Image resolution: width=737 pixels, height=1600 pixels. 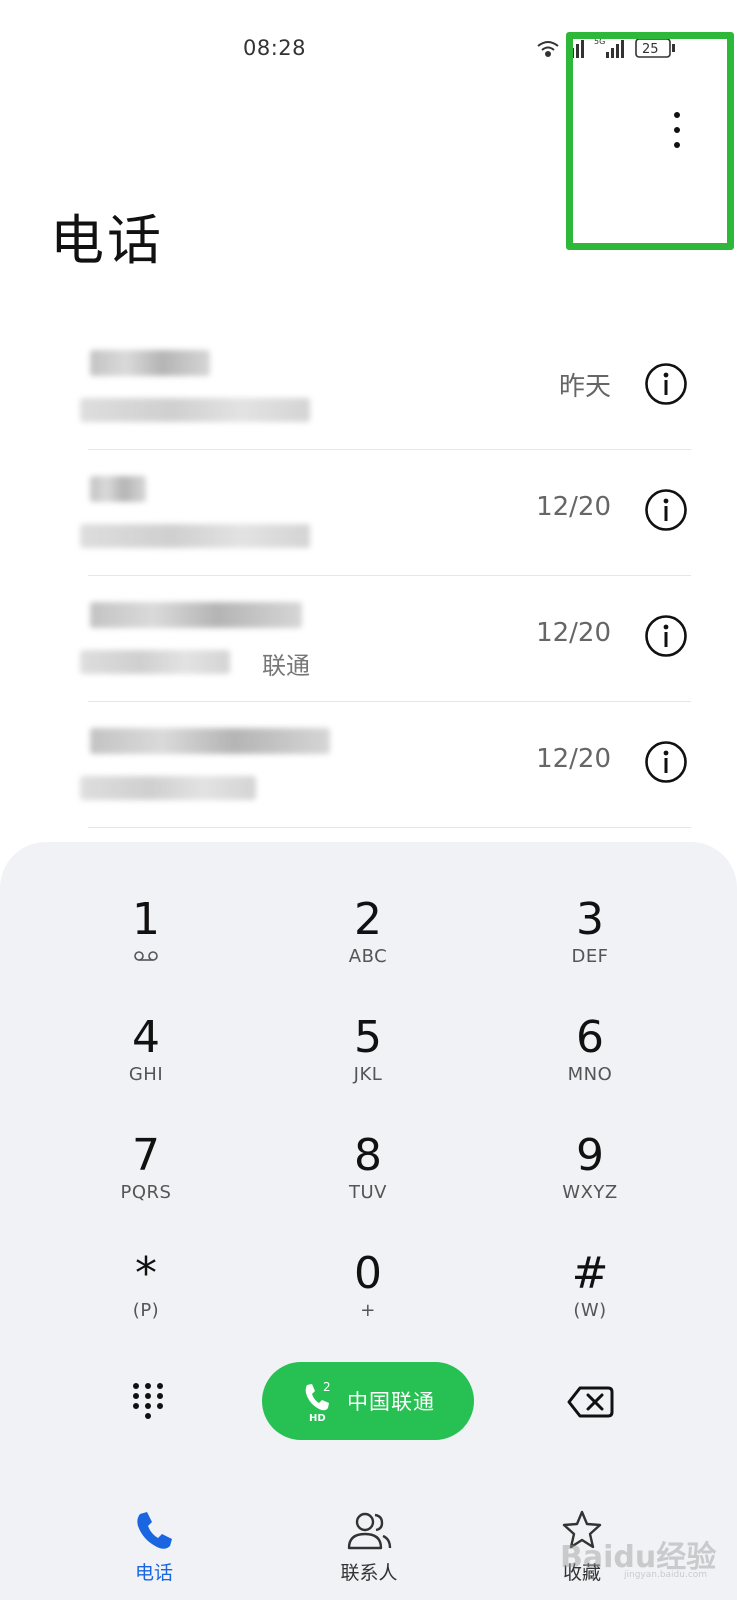 What do you see at coordinates (368, 1192) in the screenshot?
I see `key-letters: TUV` at bounding box center [368, 1192].